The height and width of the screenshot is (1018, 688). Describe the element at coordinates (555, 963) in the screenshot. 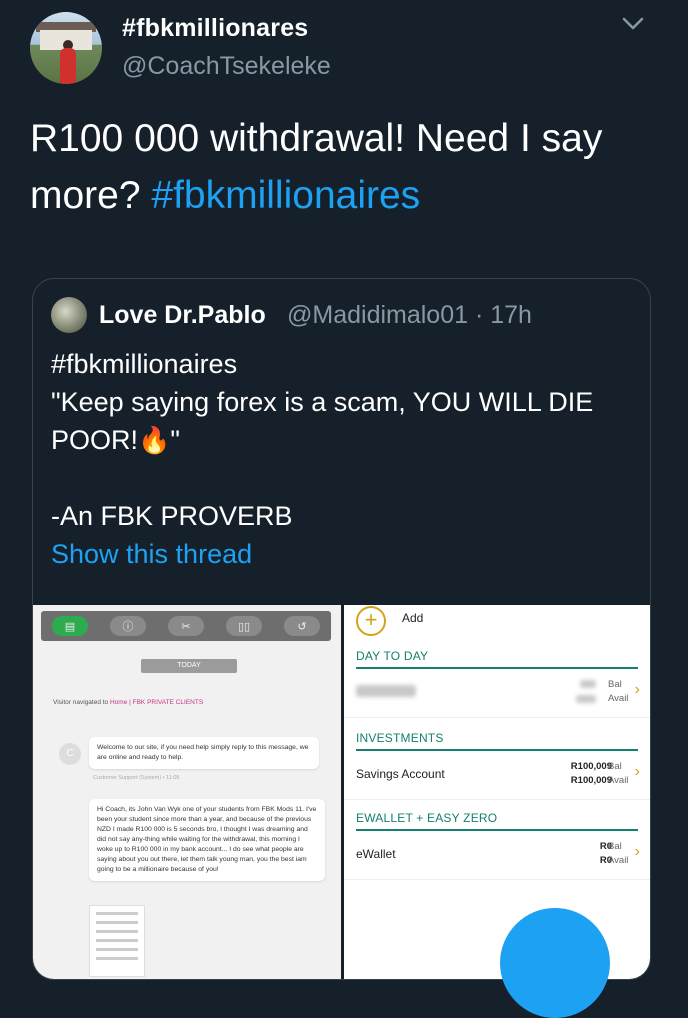

I see `compose-fab-button` at that location.